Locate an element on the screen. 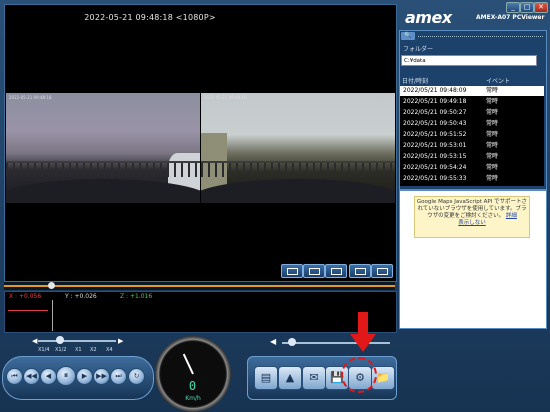 The width and height of the screenshot is (550, 412). speed-label-half: X1/2 is located at coordinates (61, 350).